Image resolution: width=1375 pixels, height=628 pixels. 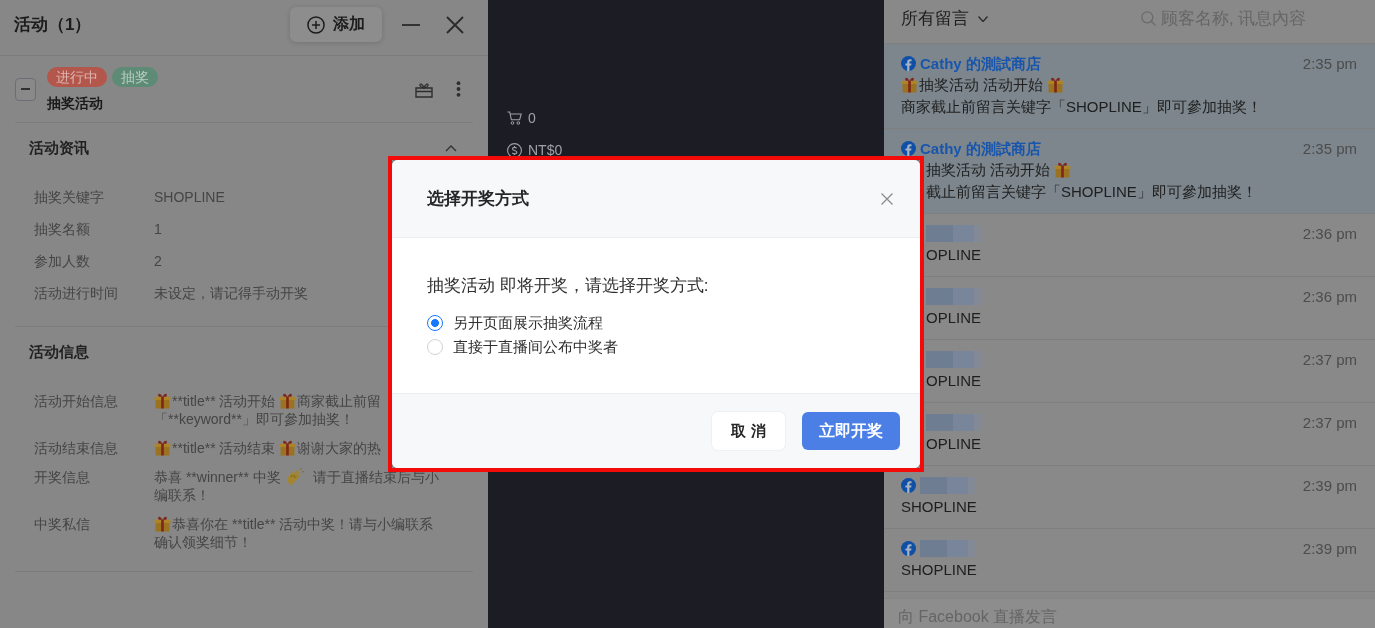 What do you see at coordinates (424, 89) in the screenshot?
I see `gift-box-icon` at bounding box center [424, 89].